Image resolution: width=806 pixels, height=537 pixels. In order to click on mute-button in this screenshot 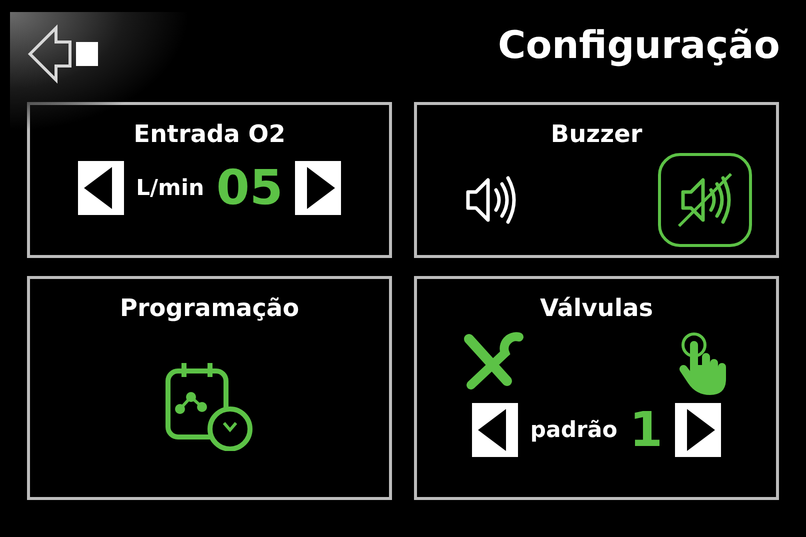, I will do `click(705, 200)`.